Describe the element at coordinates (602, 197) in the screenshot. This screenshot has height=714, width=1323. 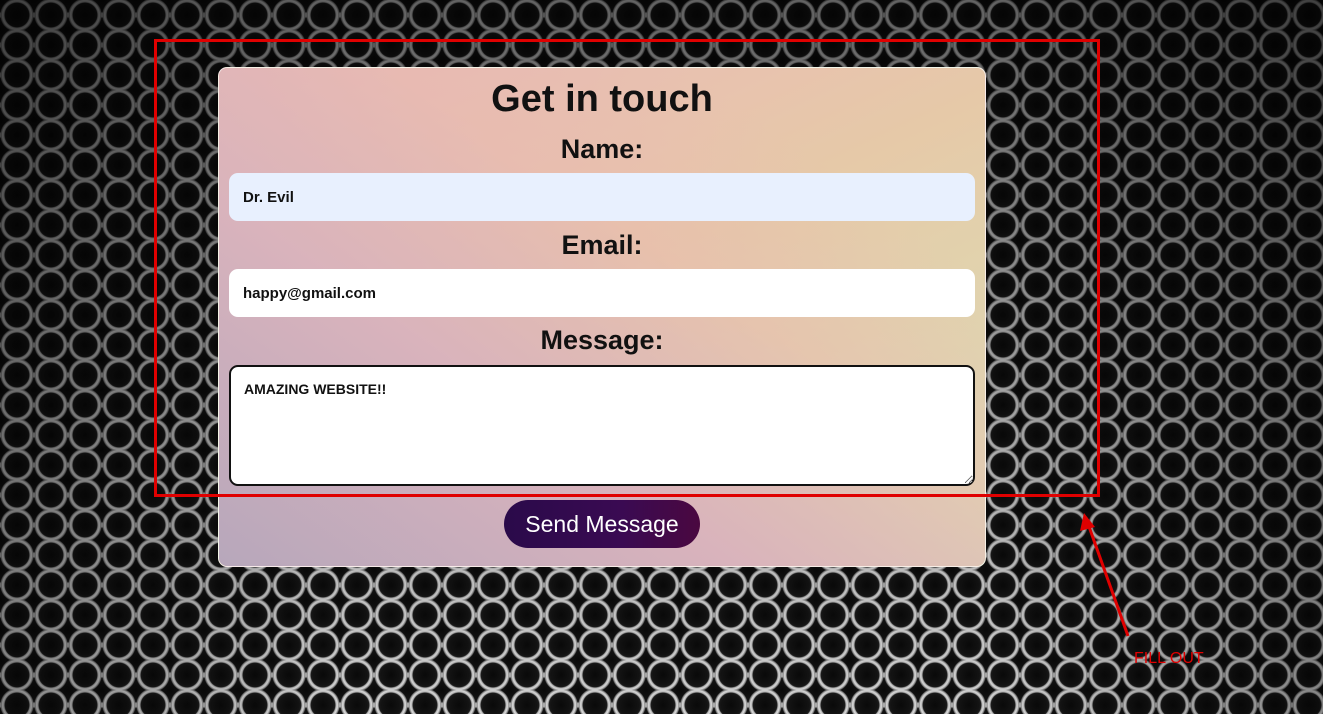
I see `name-input` at that location.